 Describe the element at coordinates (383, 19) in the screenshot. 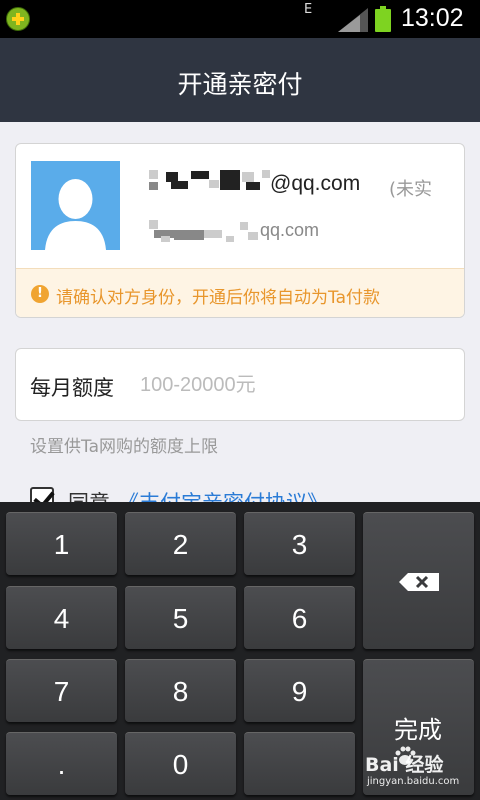

I see `battery-icon` at that location.